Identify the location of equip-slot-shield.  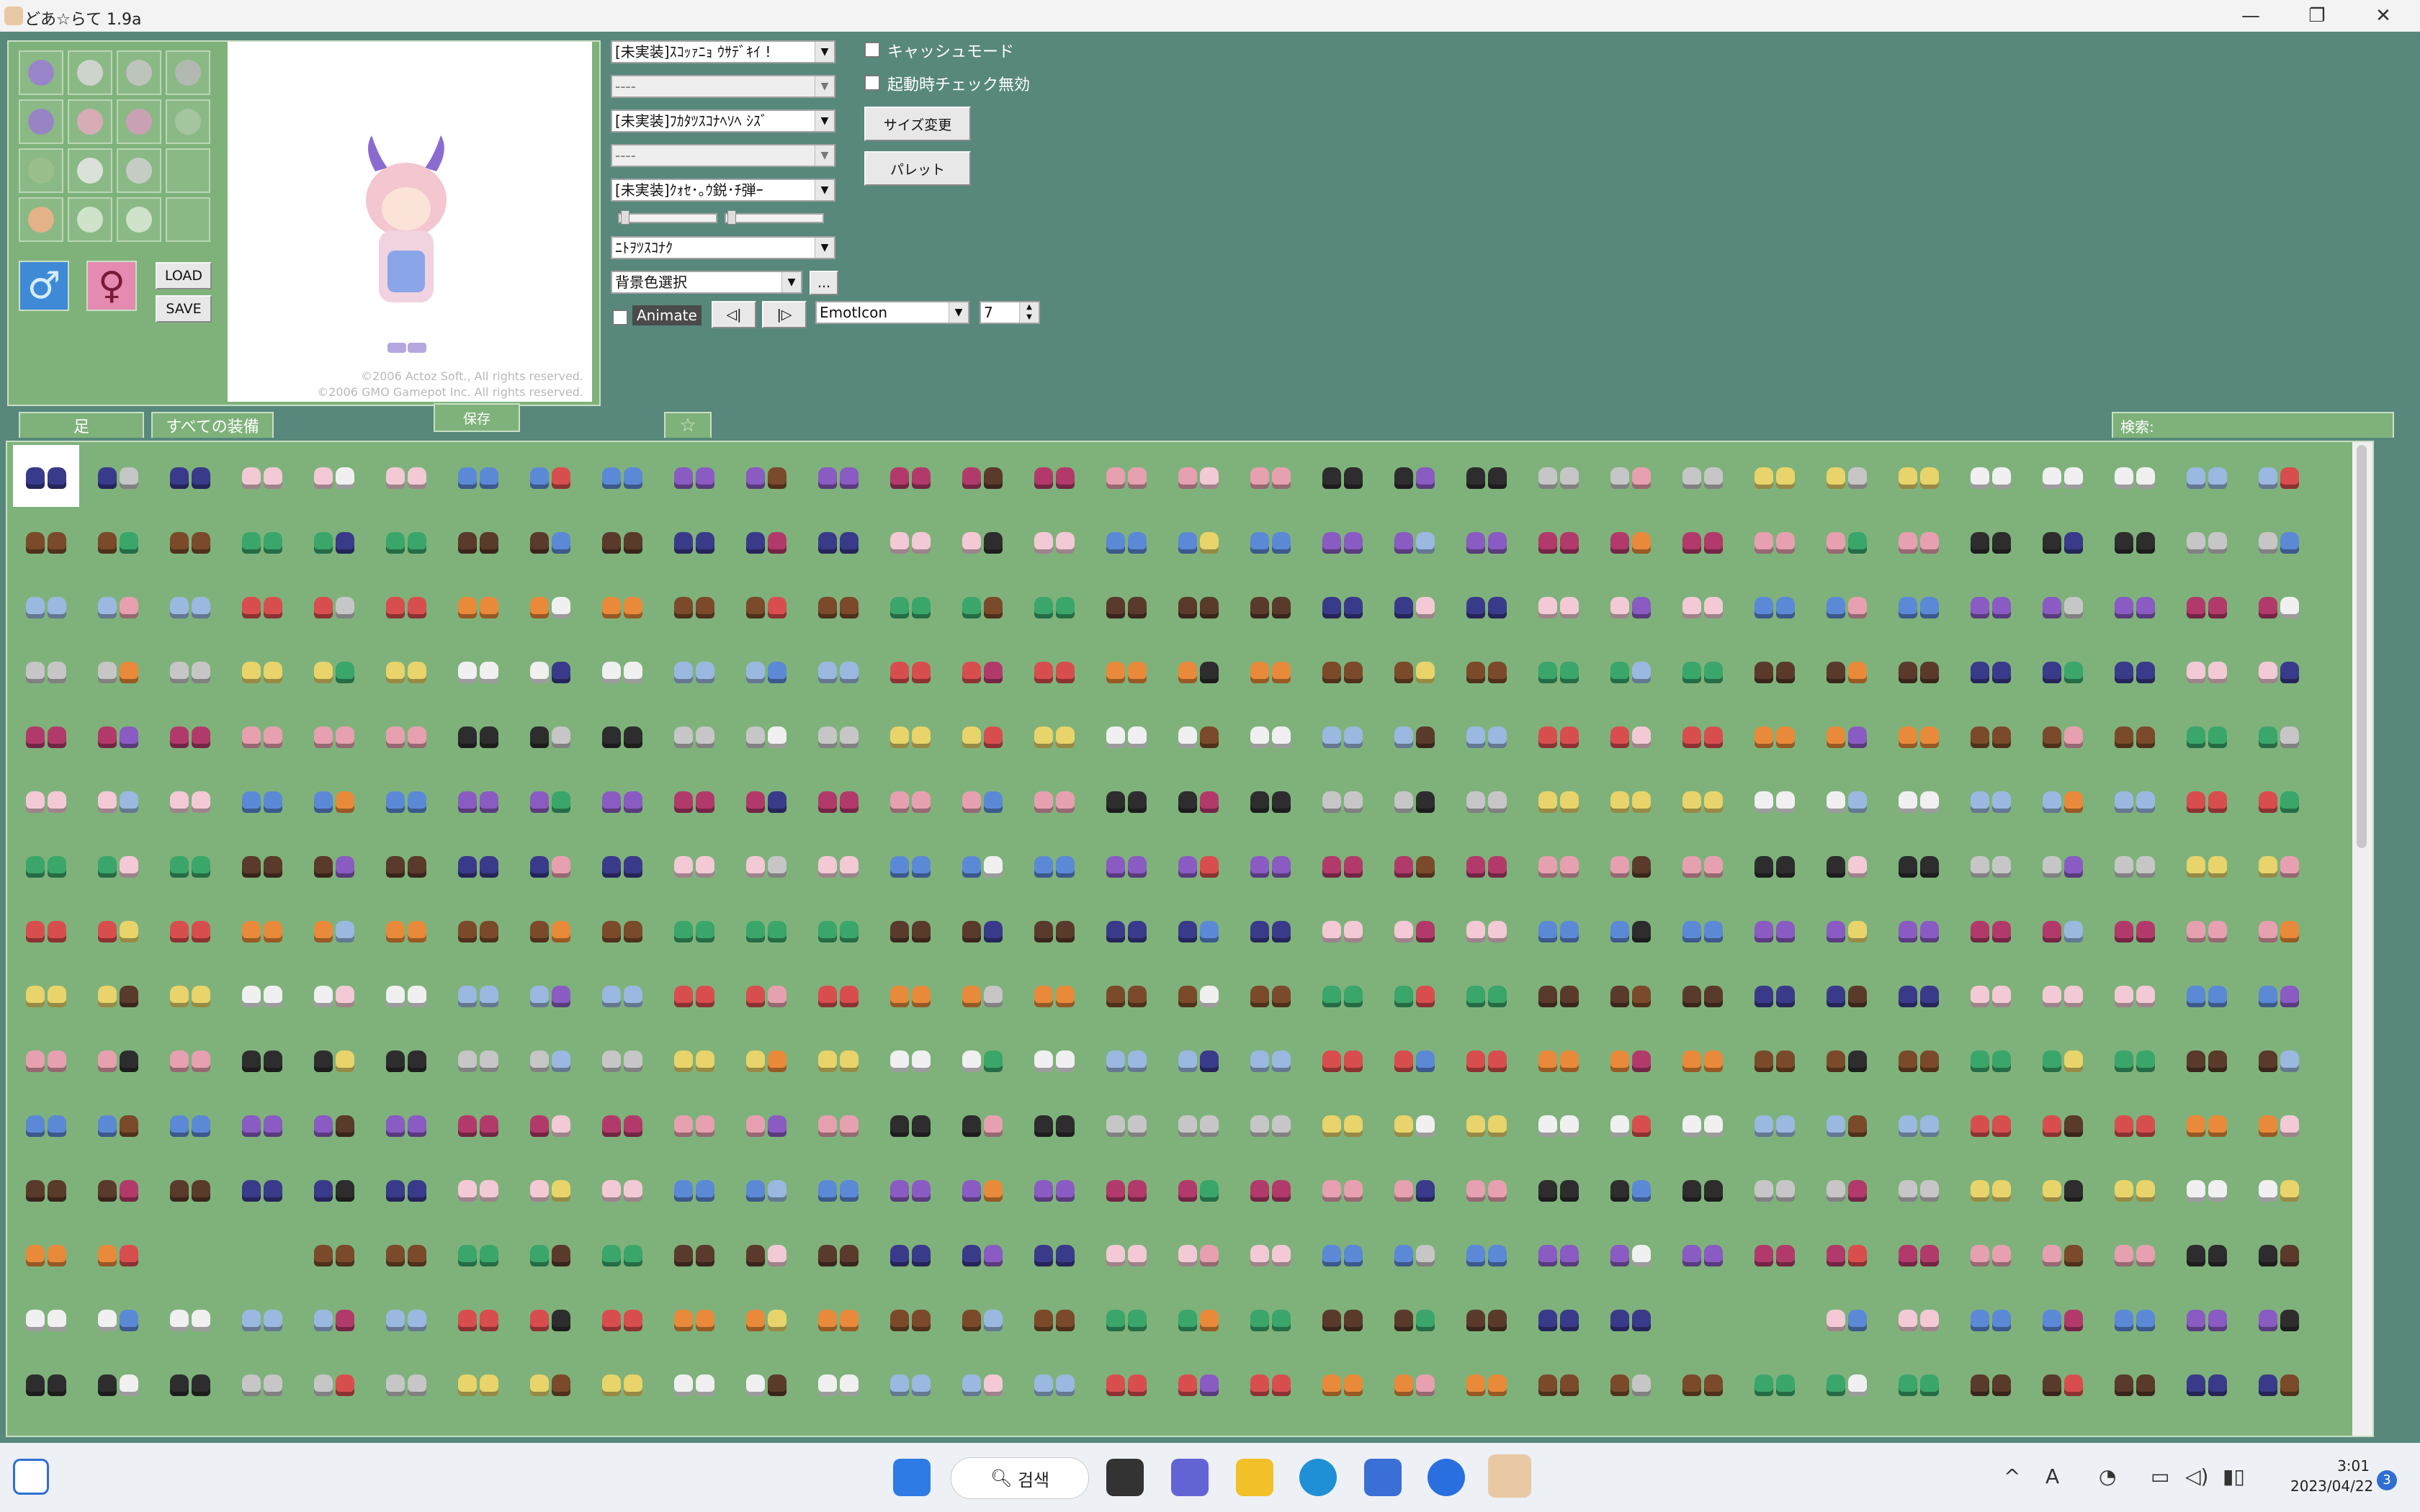
(188, 121).